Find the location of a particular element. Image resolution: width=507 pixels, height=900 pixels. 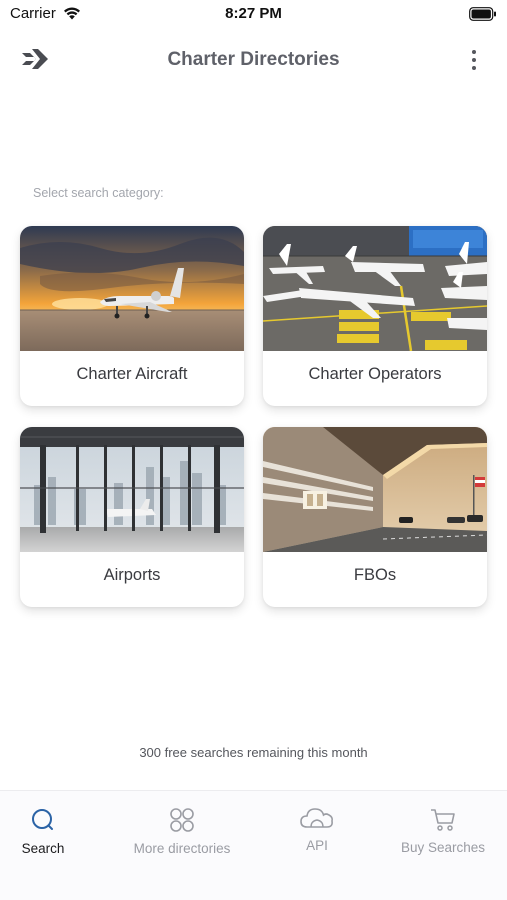

section-label: Select search category: is located at coordinates (98, 193).